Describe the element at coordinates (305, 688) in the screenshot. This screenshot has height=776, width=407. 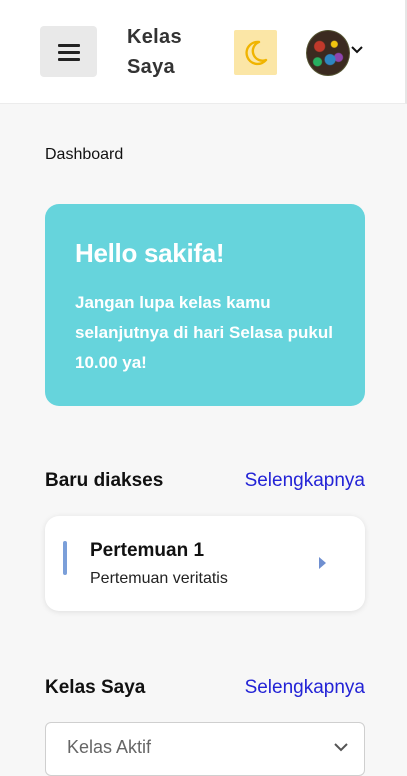
I see `classes-more-link: Selengkapnya` at that location.